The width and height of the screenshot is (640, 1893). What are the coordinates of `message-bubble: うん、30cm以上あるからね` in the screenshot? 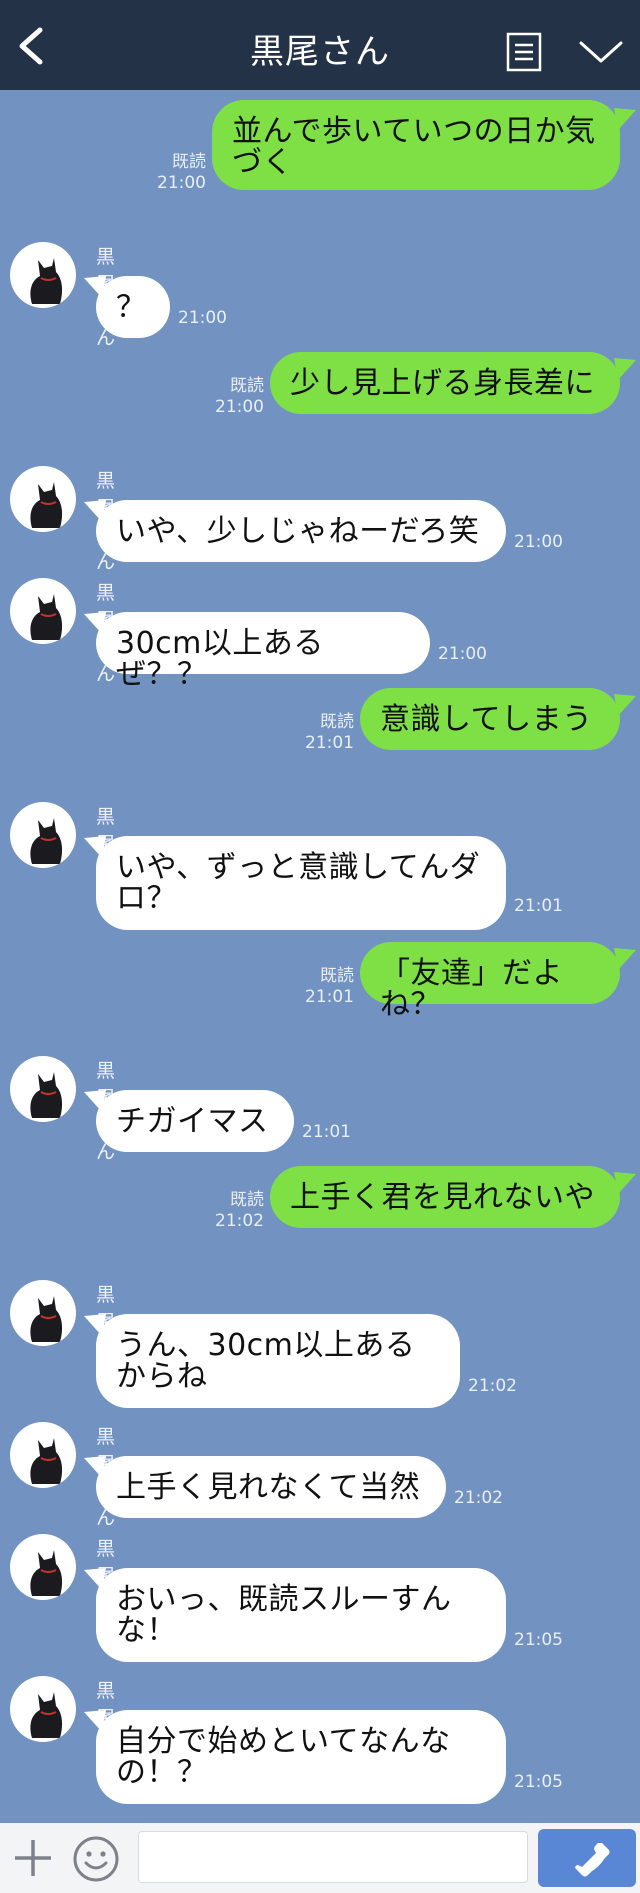 It's located at (278, 1361).